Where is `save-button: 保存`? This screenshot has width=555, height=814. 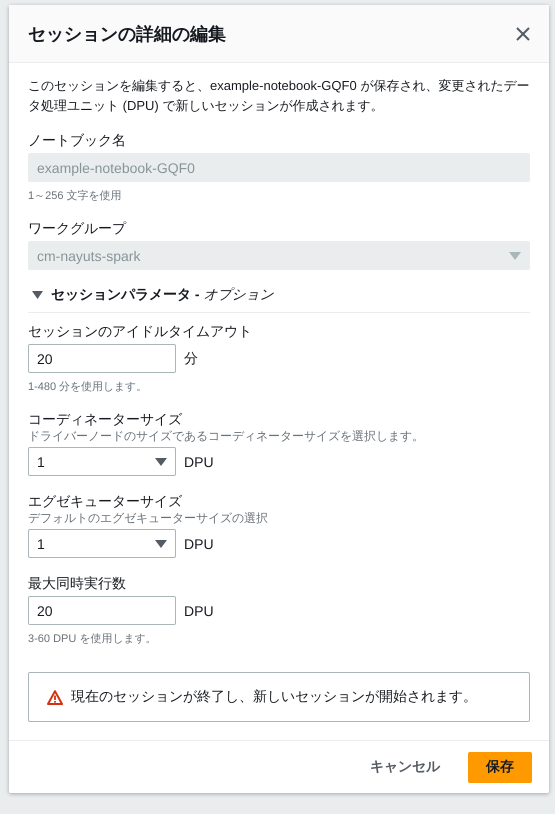 save-button: 保存 is located at coordinates (500, 767).